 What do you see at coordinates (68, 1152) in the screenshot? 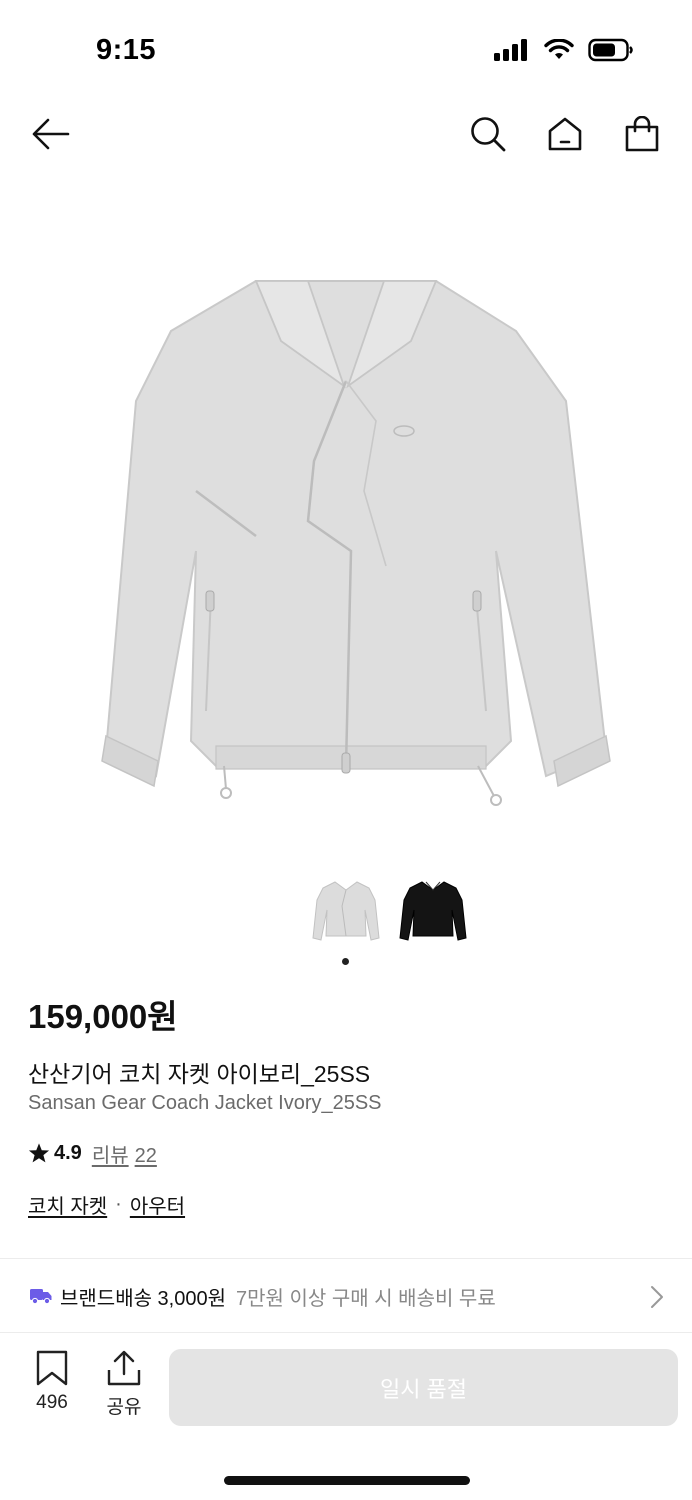
I see `rating-value: 4.9` at bounding box center [68, 1152].